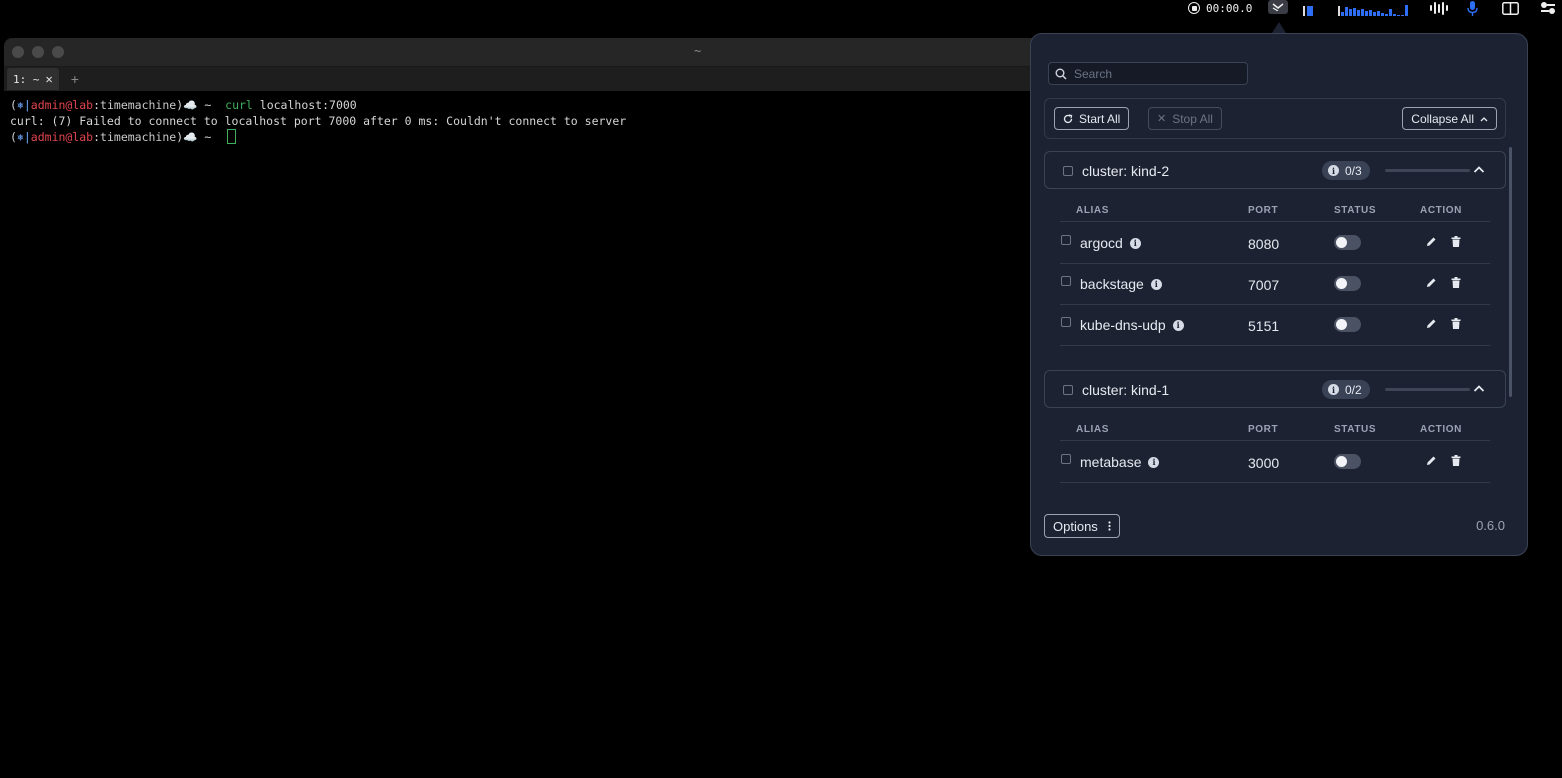  I want to click on row-alias: kube-dns-udp, so click(1123, 325).